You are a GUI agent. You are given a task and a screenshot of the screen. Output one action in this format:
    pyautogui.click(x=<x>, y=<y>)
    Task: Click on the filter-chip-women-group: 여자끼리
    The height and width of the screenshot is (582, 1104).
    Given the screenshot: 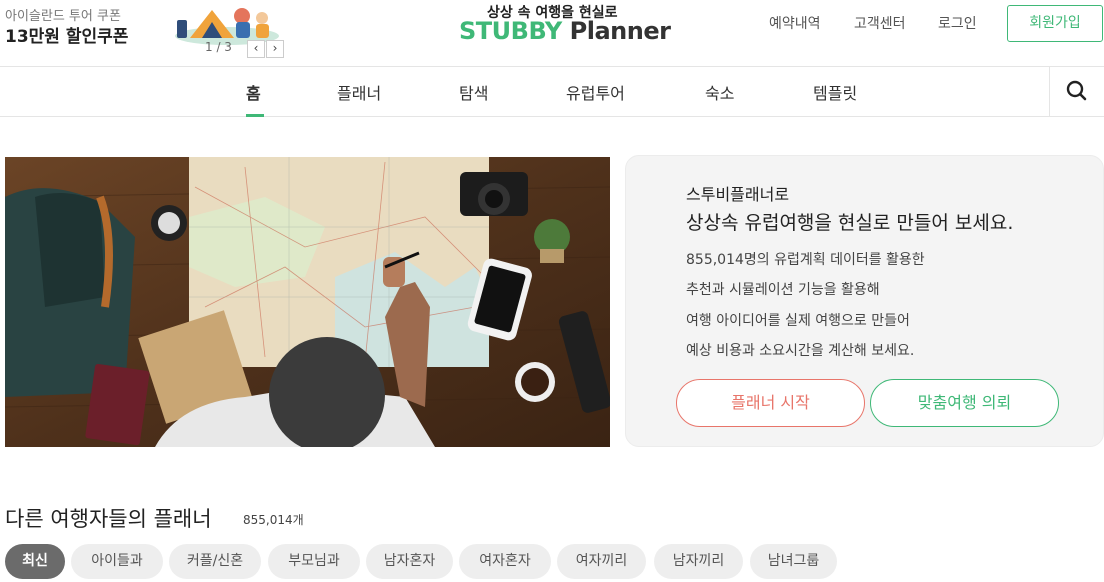 What is the action you would take?
    pyautogui.click(x=601, y=561)
    